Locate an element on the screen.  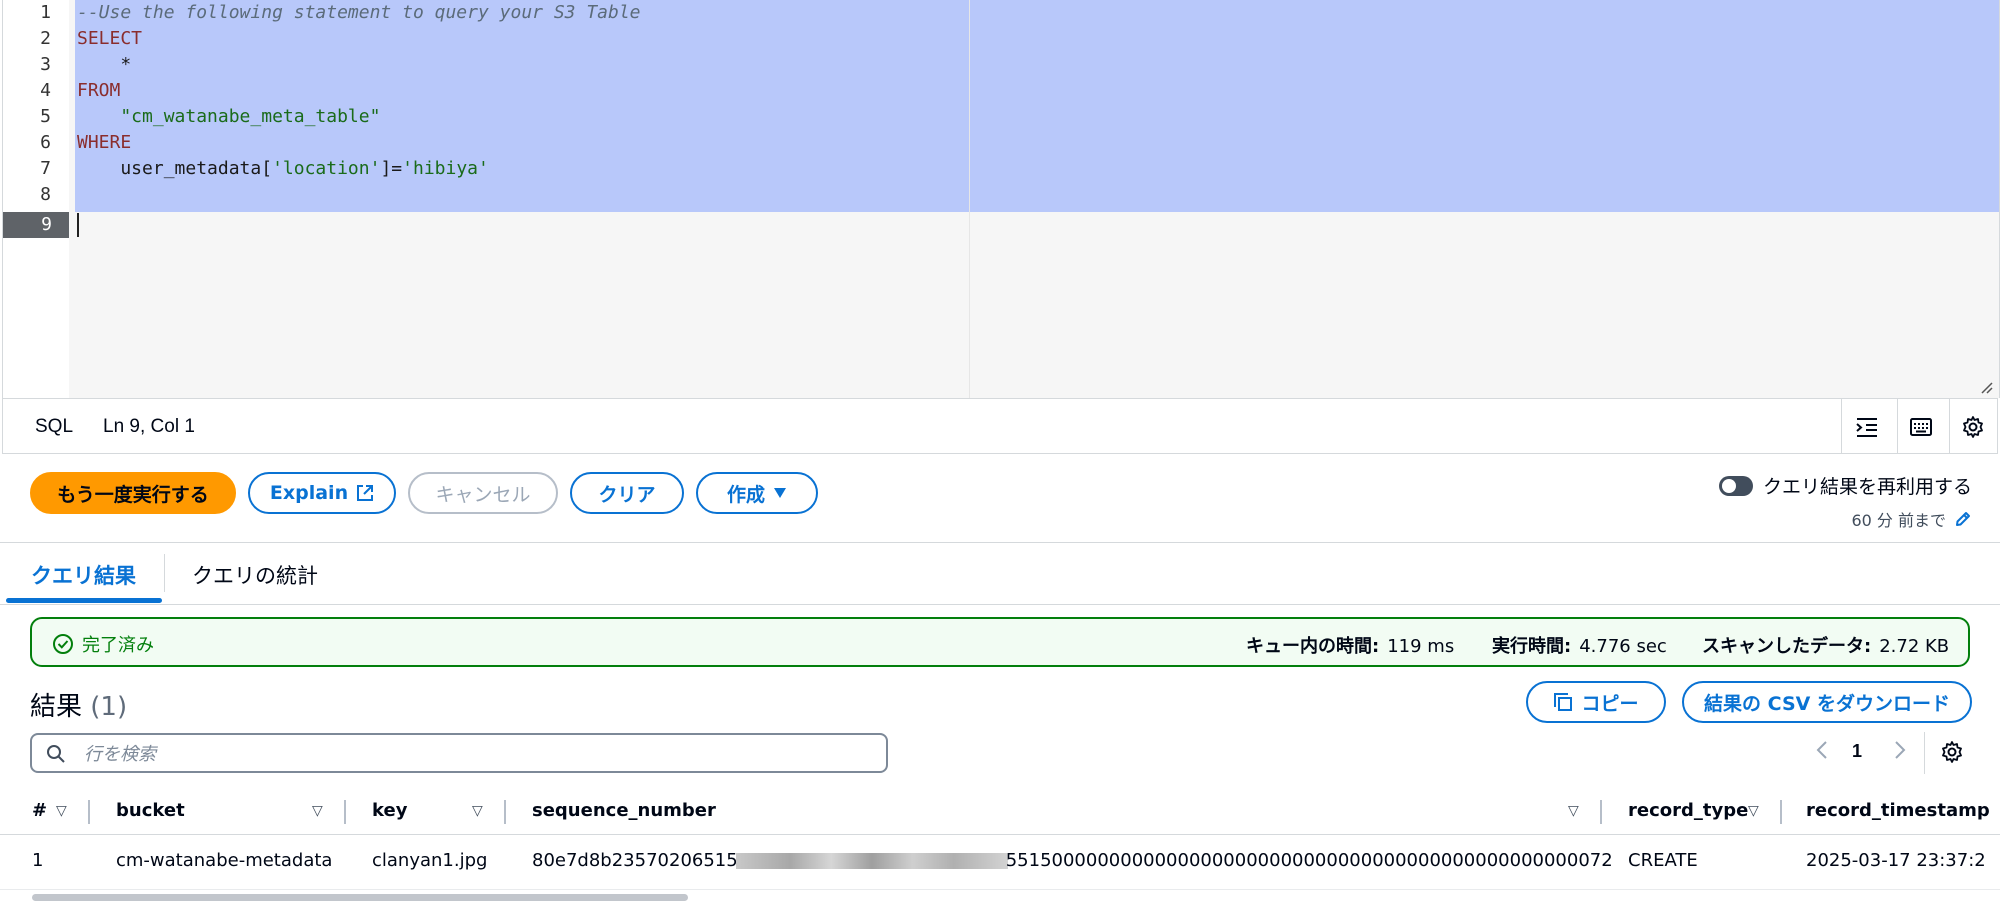
status-text: 完了済み is located at coordinates (118, 645).